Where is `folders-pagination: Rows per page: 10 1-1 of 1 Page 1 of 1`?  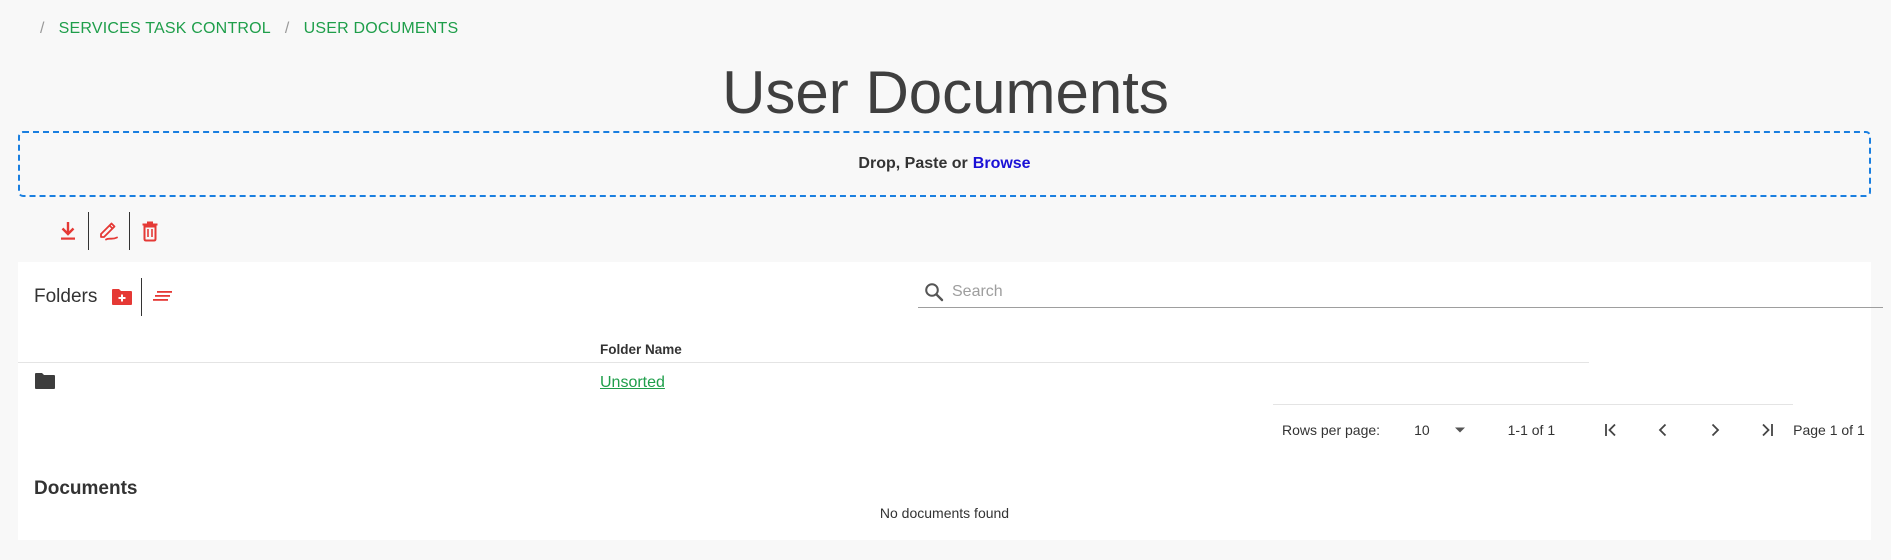
folders-pagination: Rows per page: 10 1-1 of 1 Page 1 of 1 is located at coordinates (1573, 430).